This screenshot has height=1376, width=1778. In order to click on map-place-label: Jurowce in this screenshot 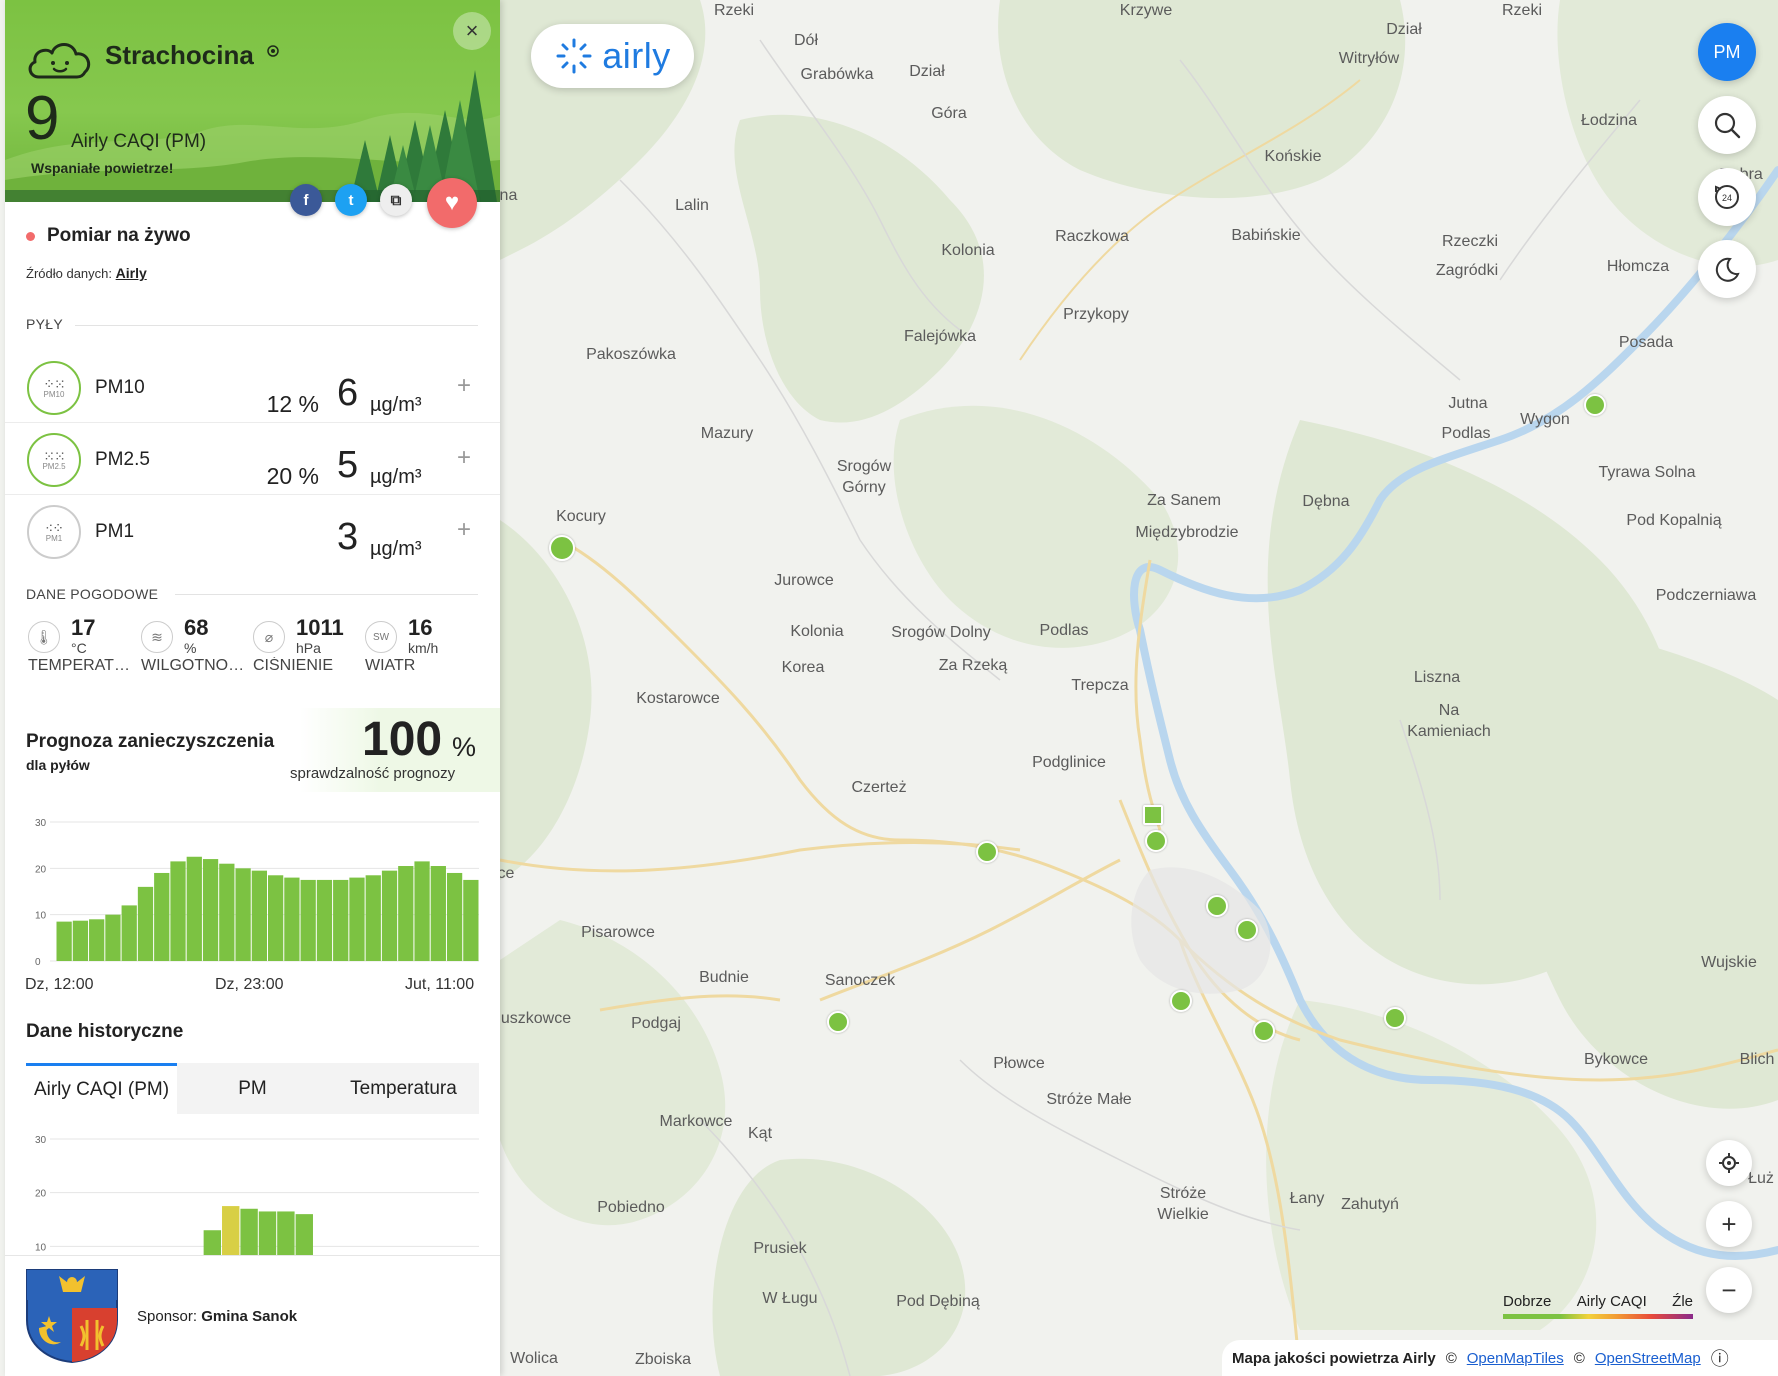, I will do `click(804, 580)`.